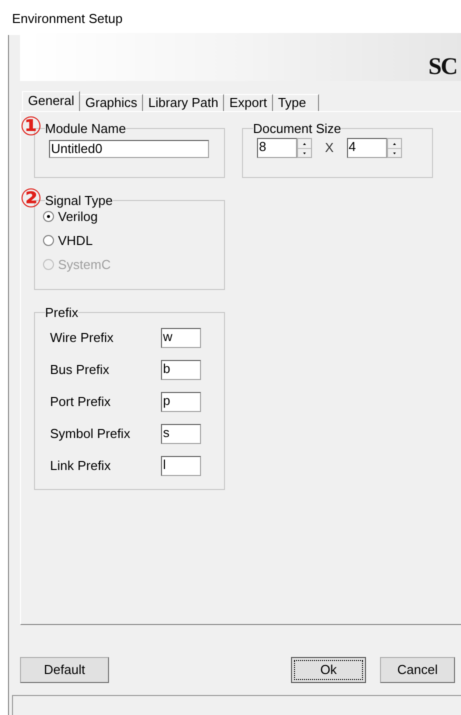 The image size is (461, 715). What do you see at coordinates (61, 313) in the screenshot?
I see `group-label: Prefix` at bounding box center [61, 313].